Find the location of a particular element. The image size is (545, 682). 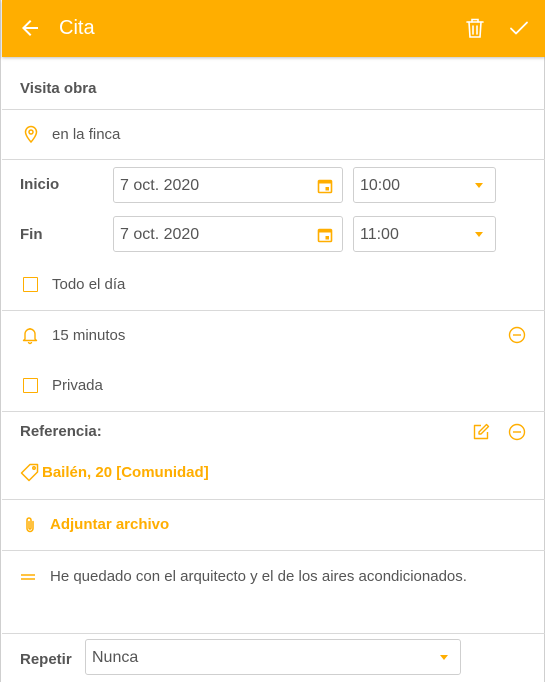

repeat-select: Nunca is located at coordinates (273, 657).